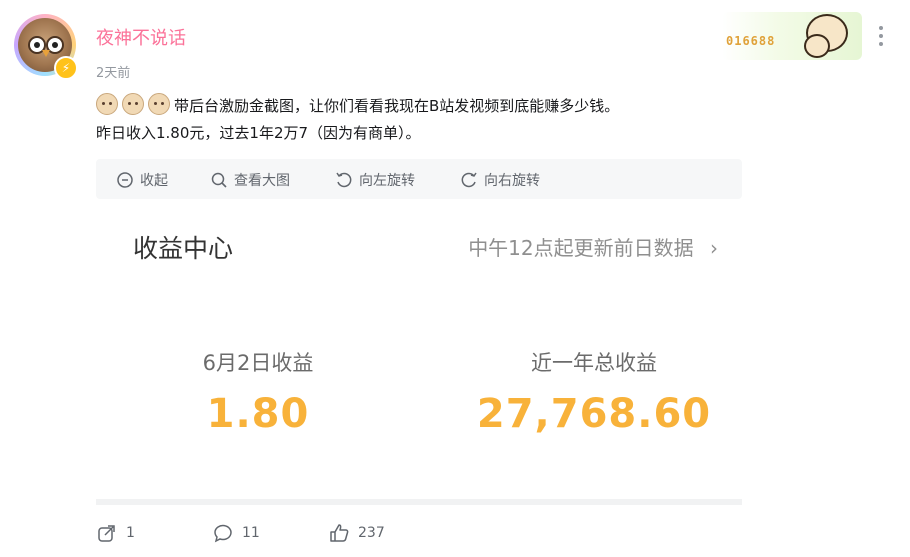  What do you see at coordinates (258, 414) in the screenshot?
I see `daily-earnings-value: 1.80` at bounding box center [258, 414].